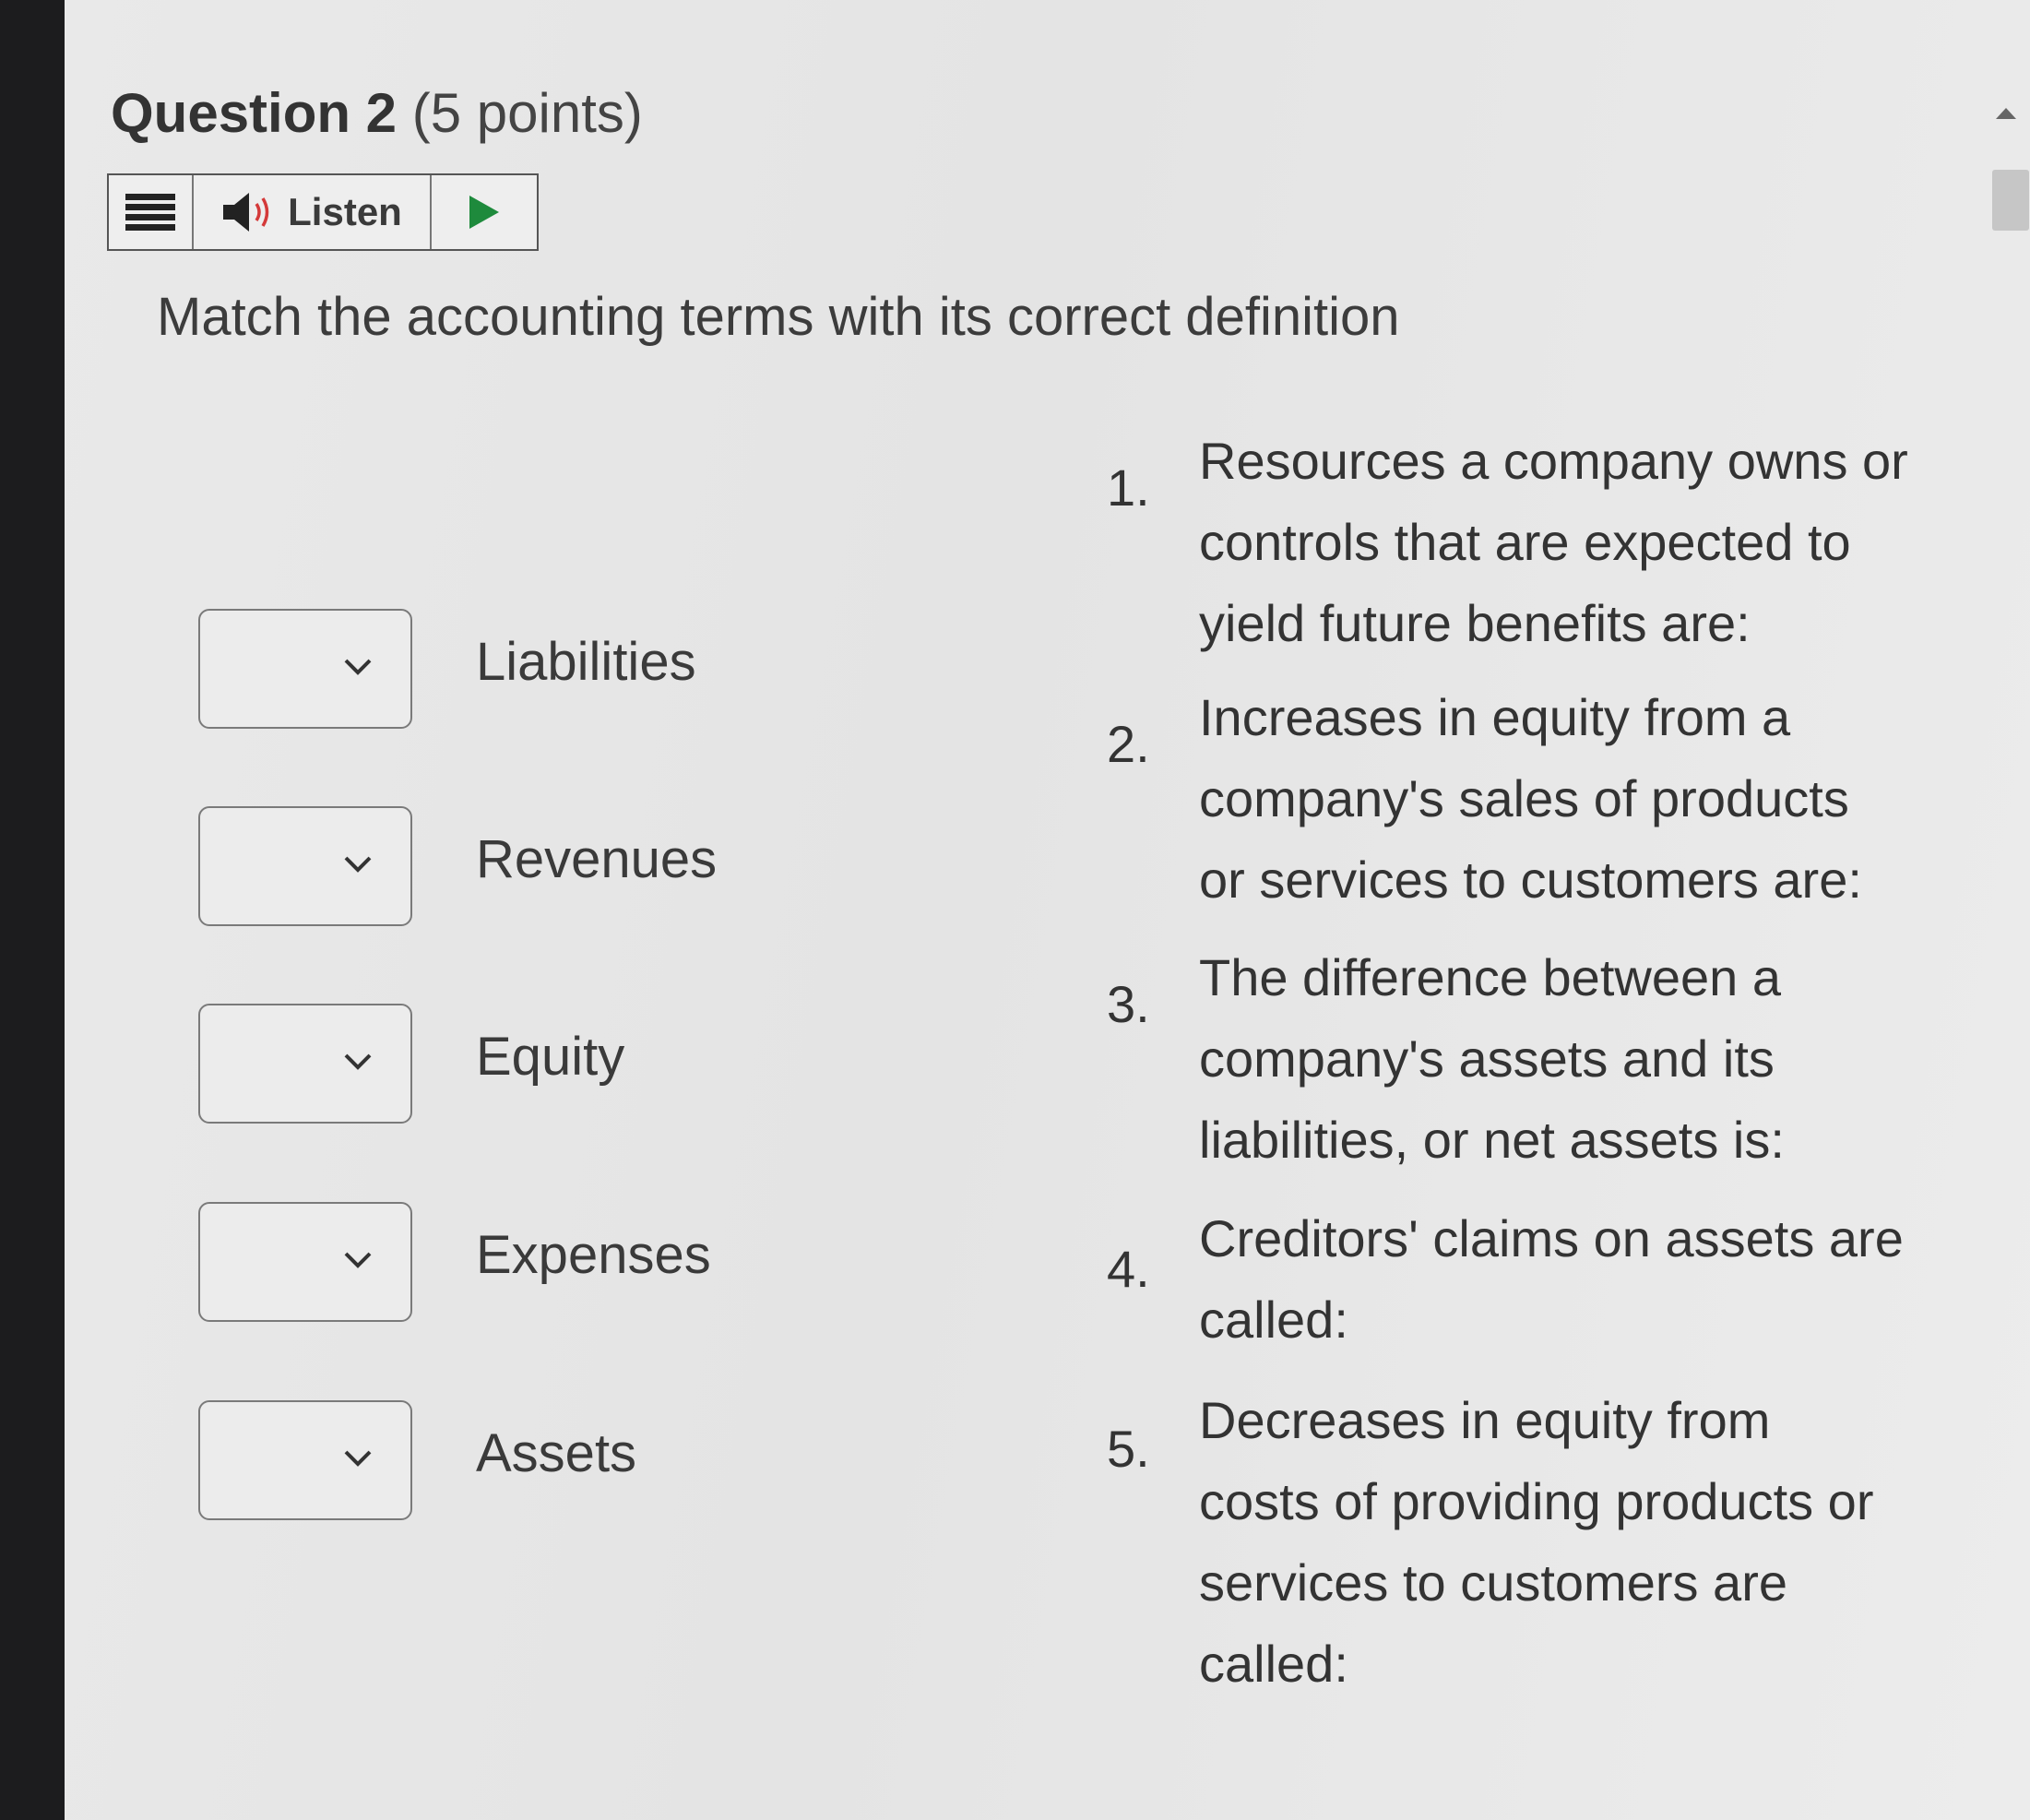 This screenshot has height=1820, width=2030. Describe the element at coordinates (246, 212) in the screenshot. I see `speaker-icon` at that location.